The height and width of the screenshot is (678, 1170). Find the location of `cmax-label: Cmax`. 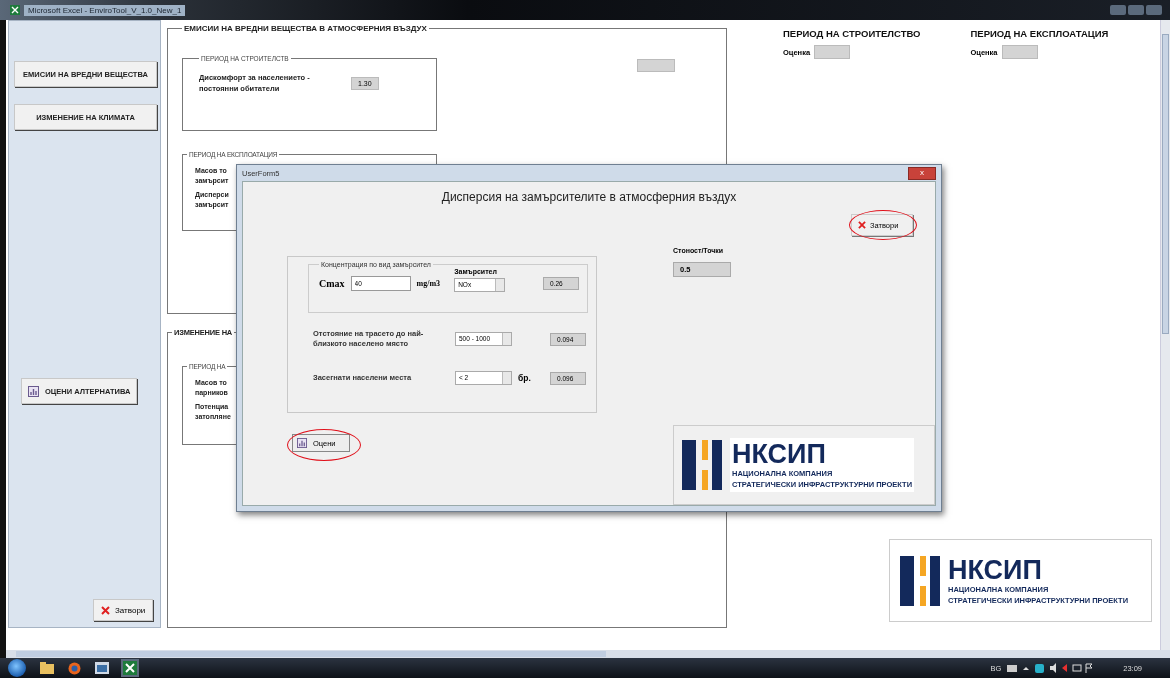

cmax-label: Cmax is located at coordinates (332, 283).